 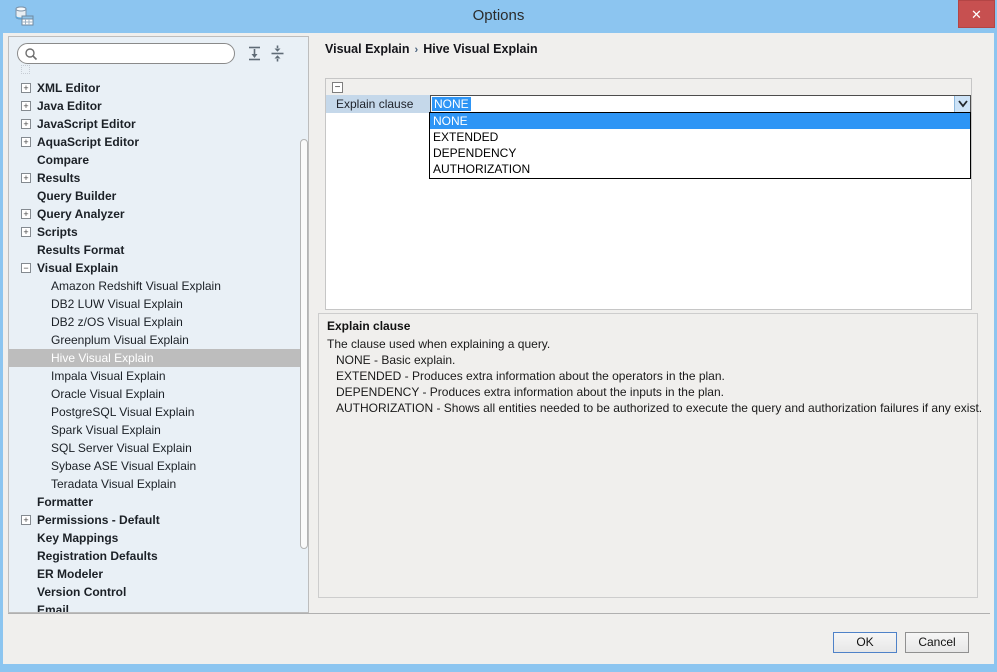 What do you see at coordinates (865, 642) in the screenshot?
I see `ok-button: OK` at bounding box center [865, 642].